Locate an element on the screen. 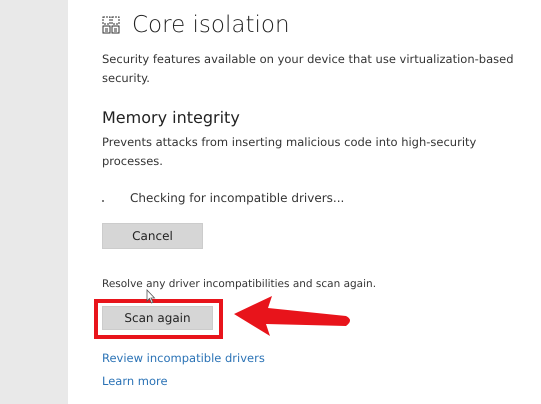 The width and height of the screenshot is (541, 404). section-description: Prevents attacks from inserting malicious code into high-security processes. is located at coordinates (290, 152).